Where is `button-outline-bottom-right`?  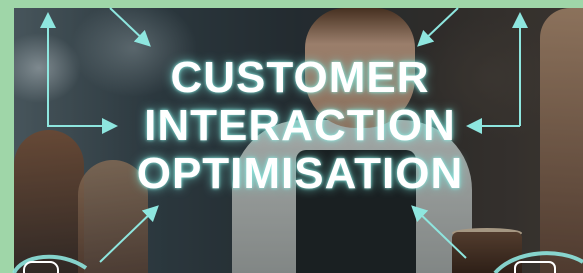 button-outline-bottom-right is located at coordinates (535, 267).